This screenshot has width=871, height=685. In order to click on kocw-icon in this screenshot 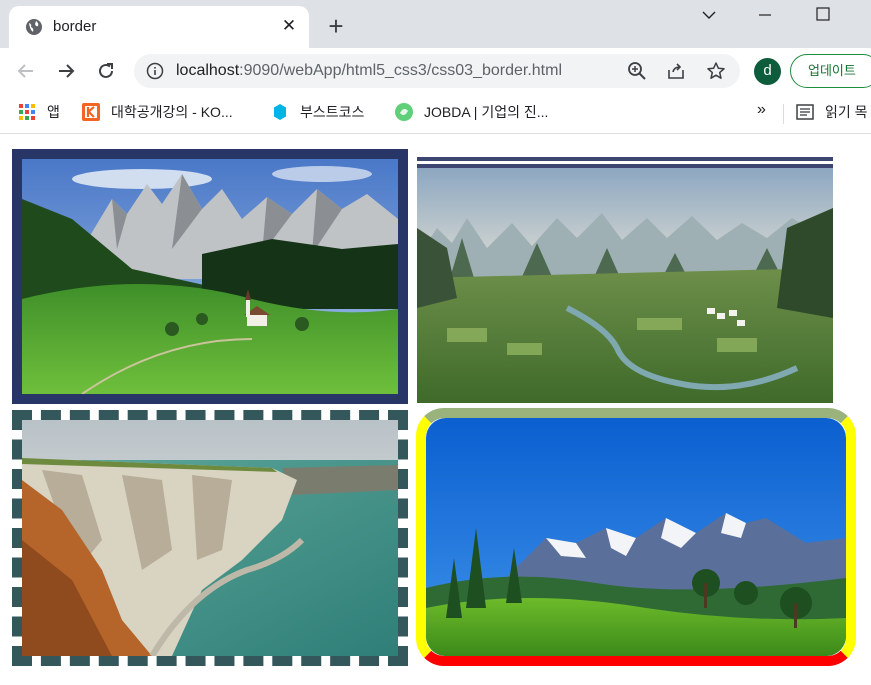, I will do `click(91, 112)`.